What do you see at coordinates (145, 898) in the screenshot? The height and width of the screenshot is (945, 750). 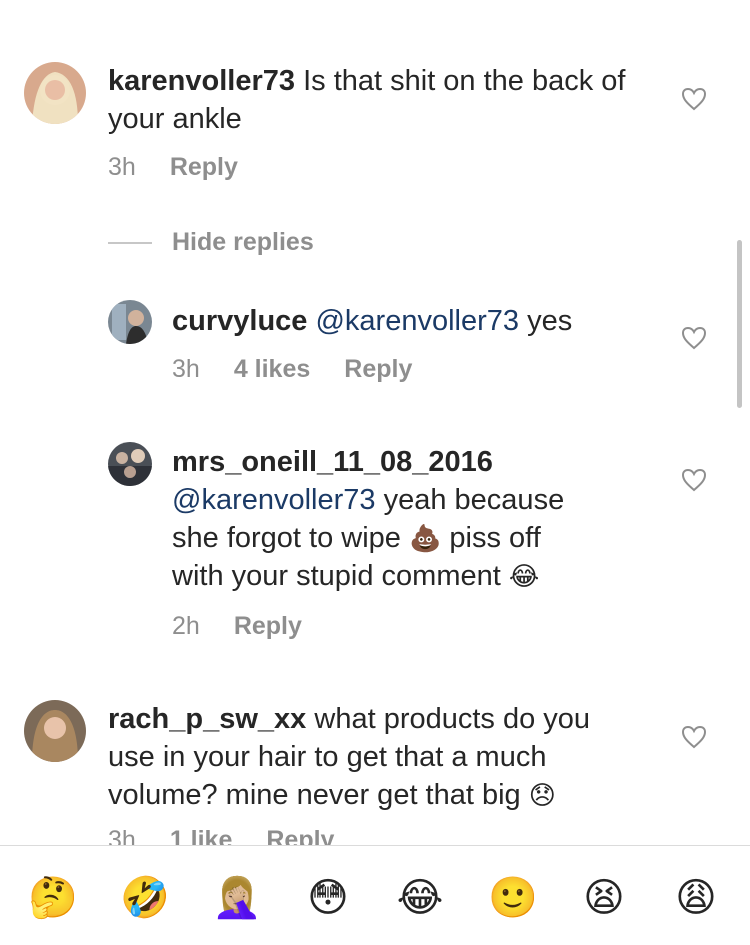 I see `rofl-icon: 🤣` at bounding box center [145, 898].